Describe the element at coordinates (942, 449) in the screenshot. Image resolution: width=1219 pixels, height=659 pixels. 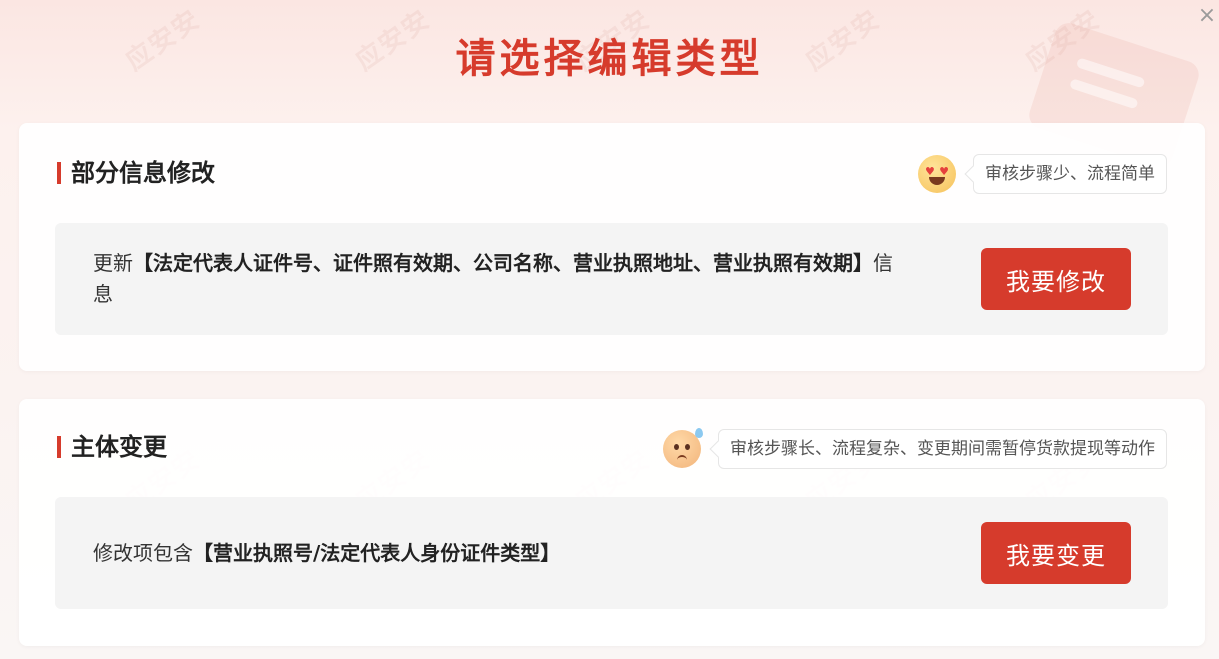
I see `tip-text: 审核步骤长、流程复杂、变更期间需暂停货款提现等动作` at that location.